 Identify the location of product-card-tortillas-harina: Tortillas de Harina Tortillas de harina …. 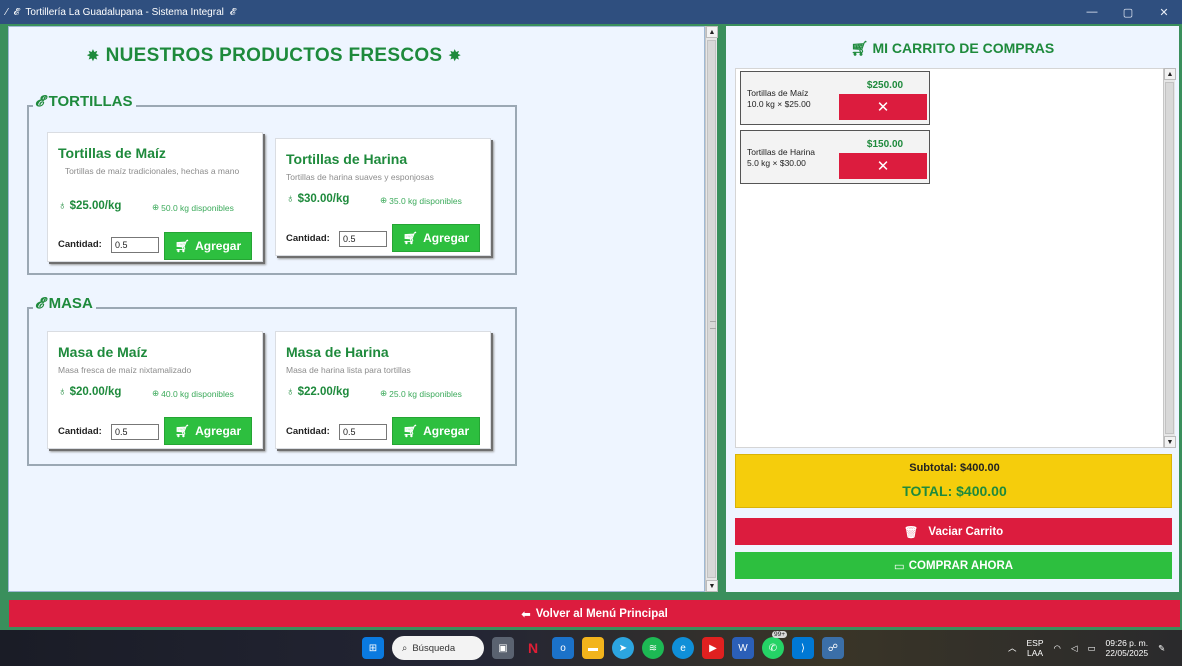
(383, 197).